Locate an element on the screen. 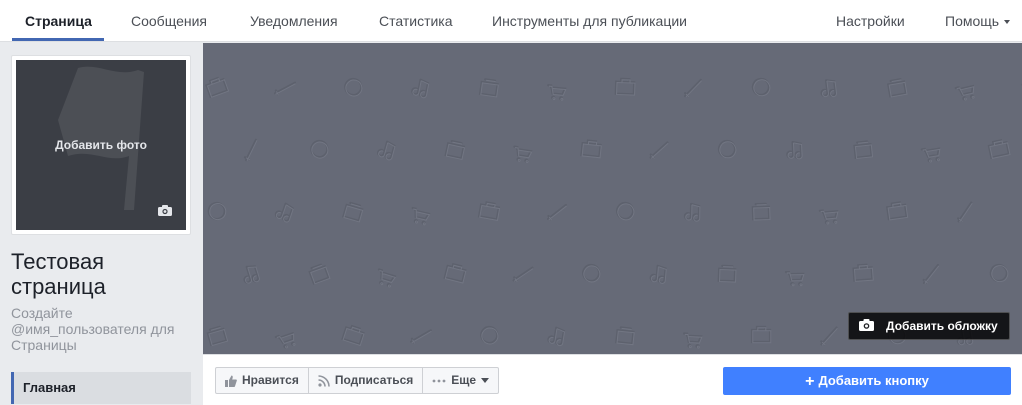  profile-picture-frame: Добавить фото is located at coordinates (101, 145).